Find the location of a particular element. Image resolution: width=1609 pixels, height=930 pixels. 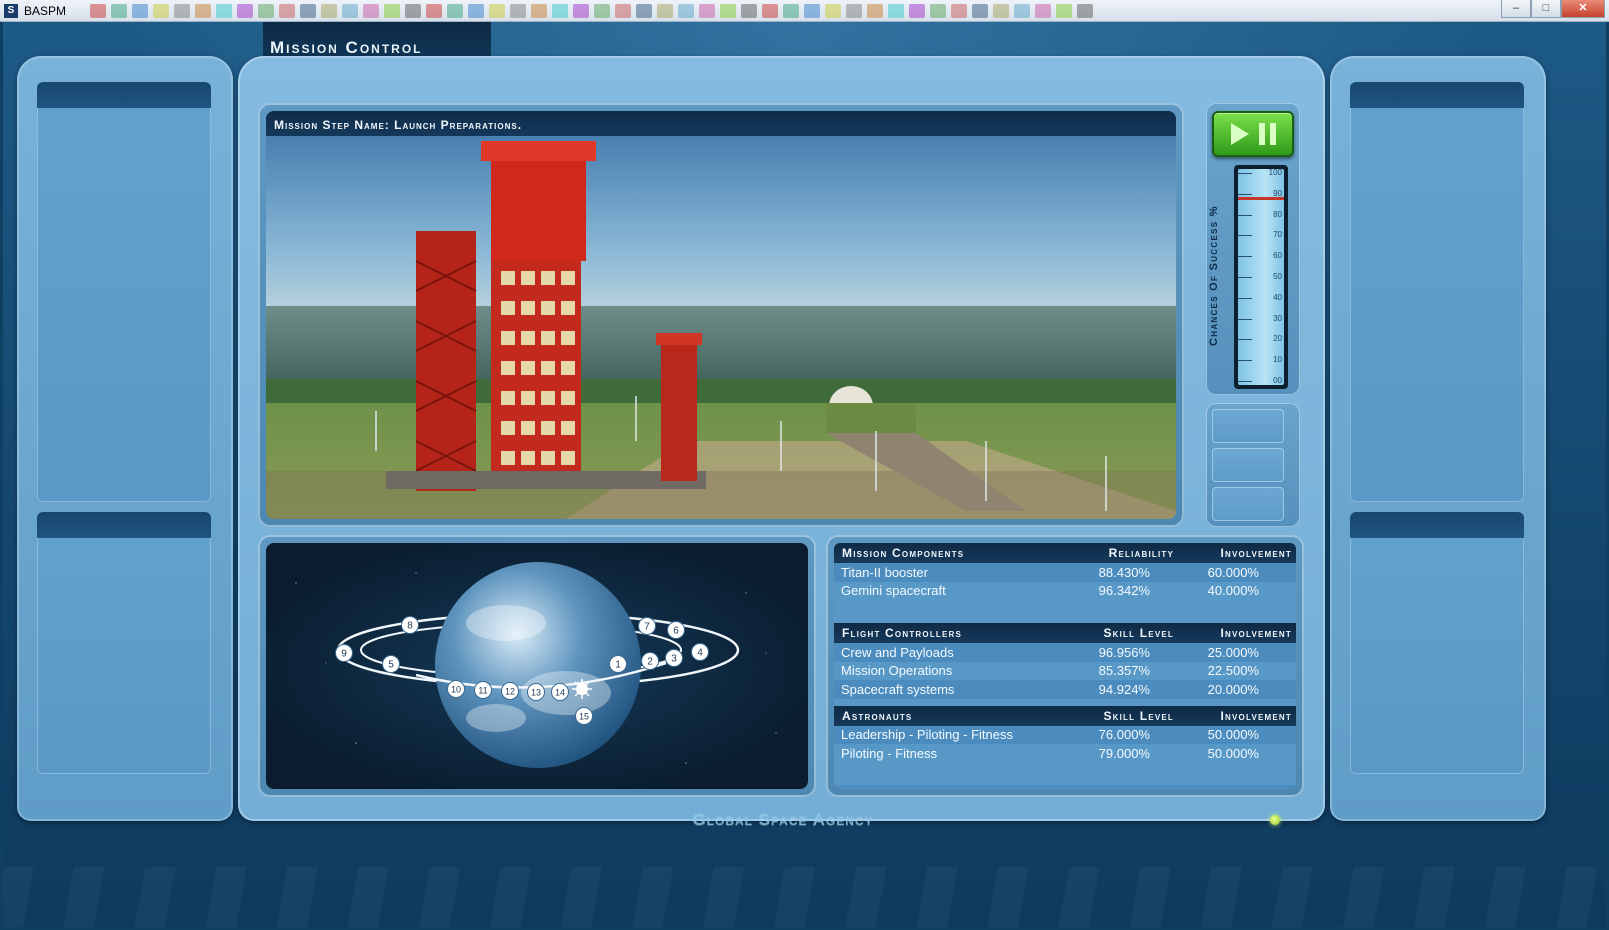

success-gauge-label: Chances Of Success % is located at coordinates (1214, 276).